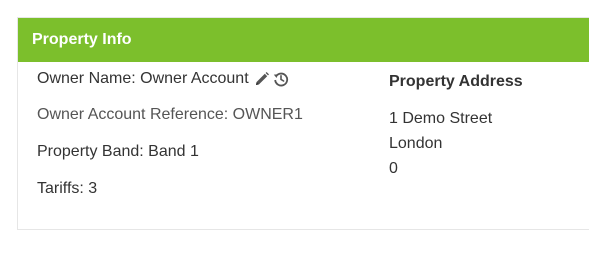 The width and height of the screenshot is (589, 268). What do you see at coordinates (456, 81) in the screenshot?
I see `property-address-title: Property Address` at bounding box center [456, 81].